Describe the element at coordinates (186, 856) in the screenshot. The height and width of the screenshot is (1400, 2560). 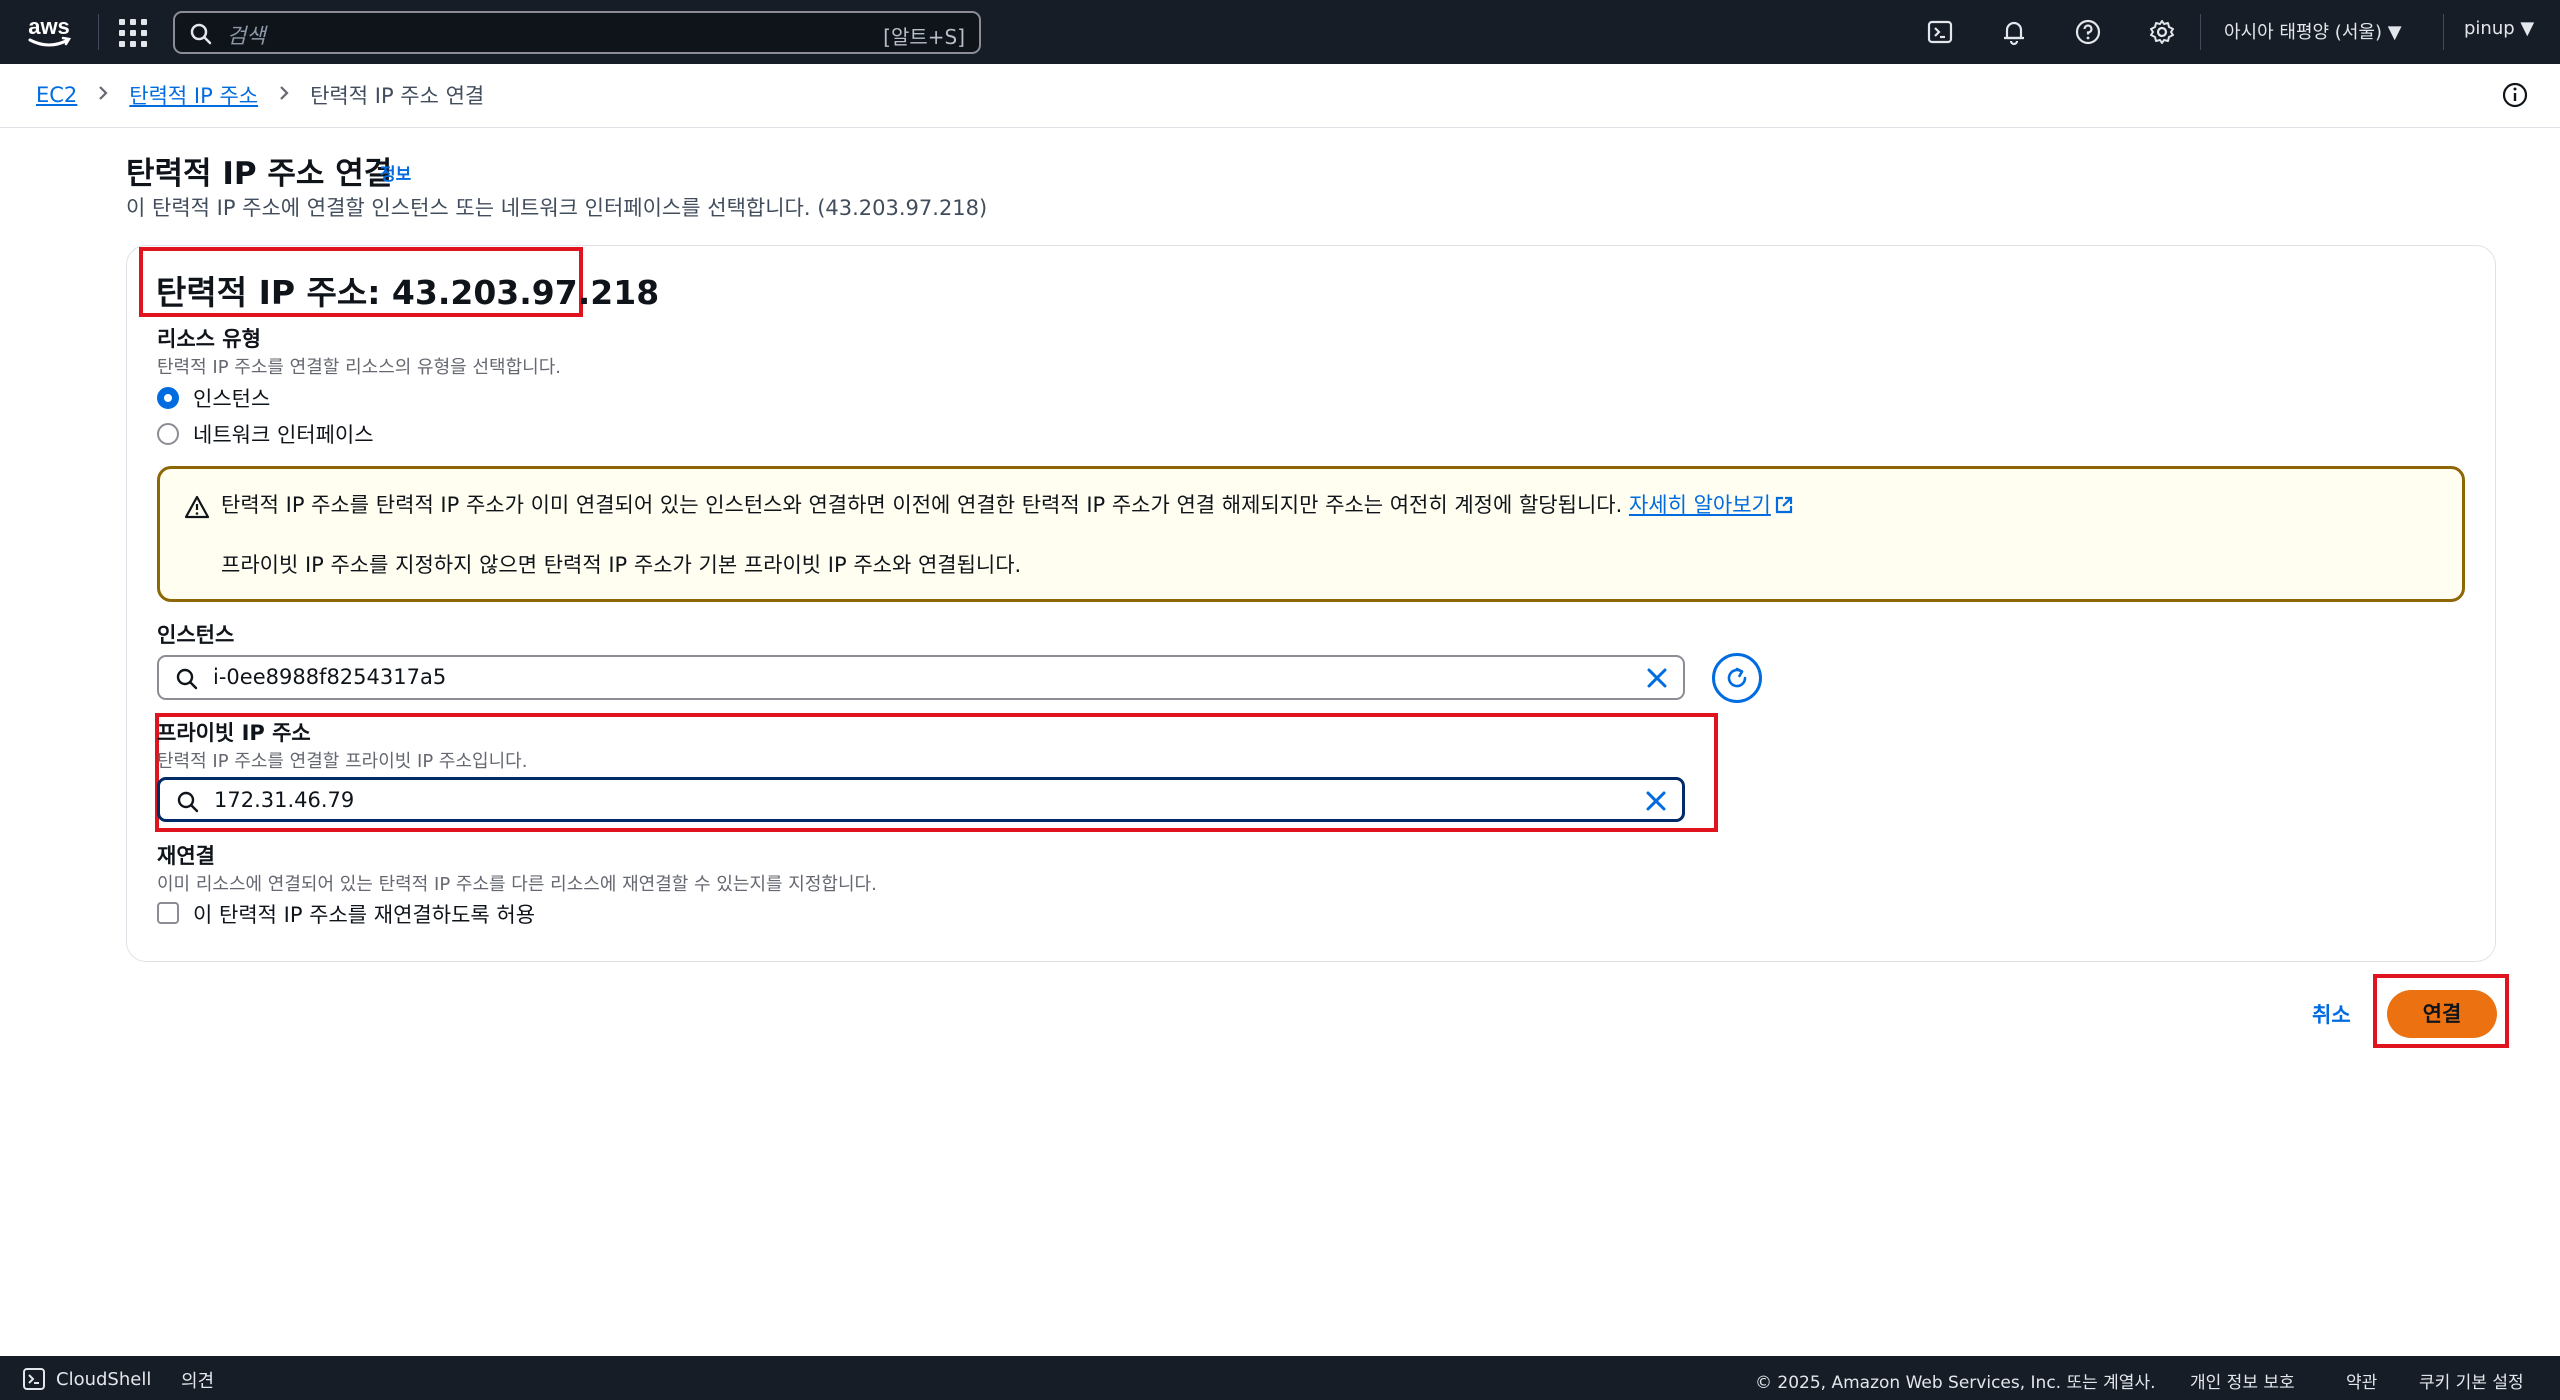
I see `reassociation-label: 재연결` at that location.